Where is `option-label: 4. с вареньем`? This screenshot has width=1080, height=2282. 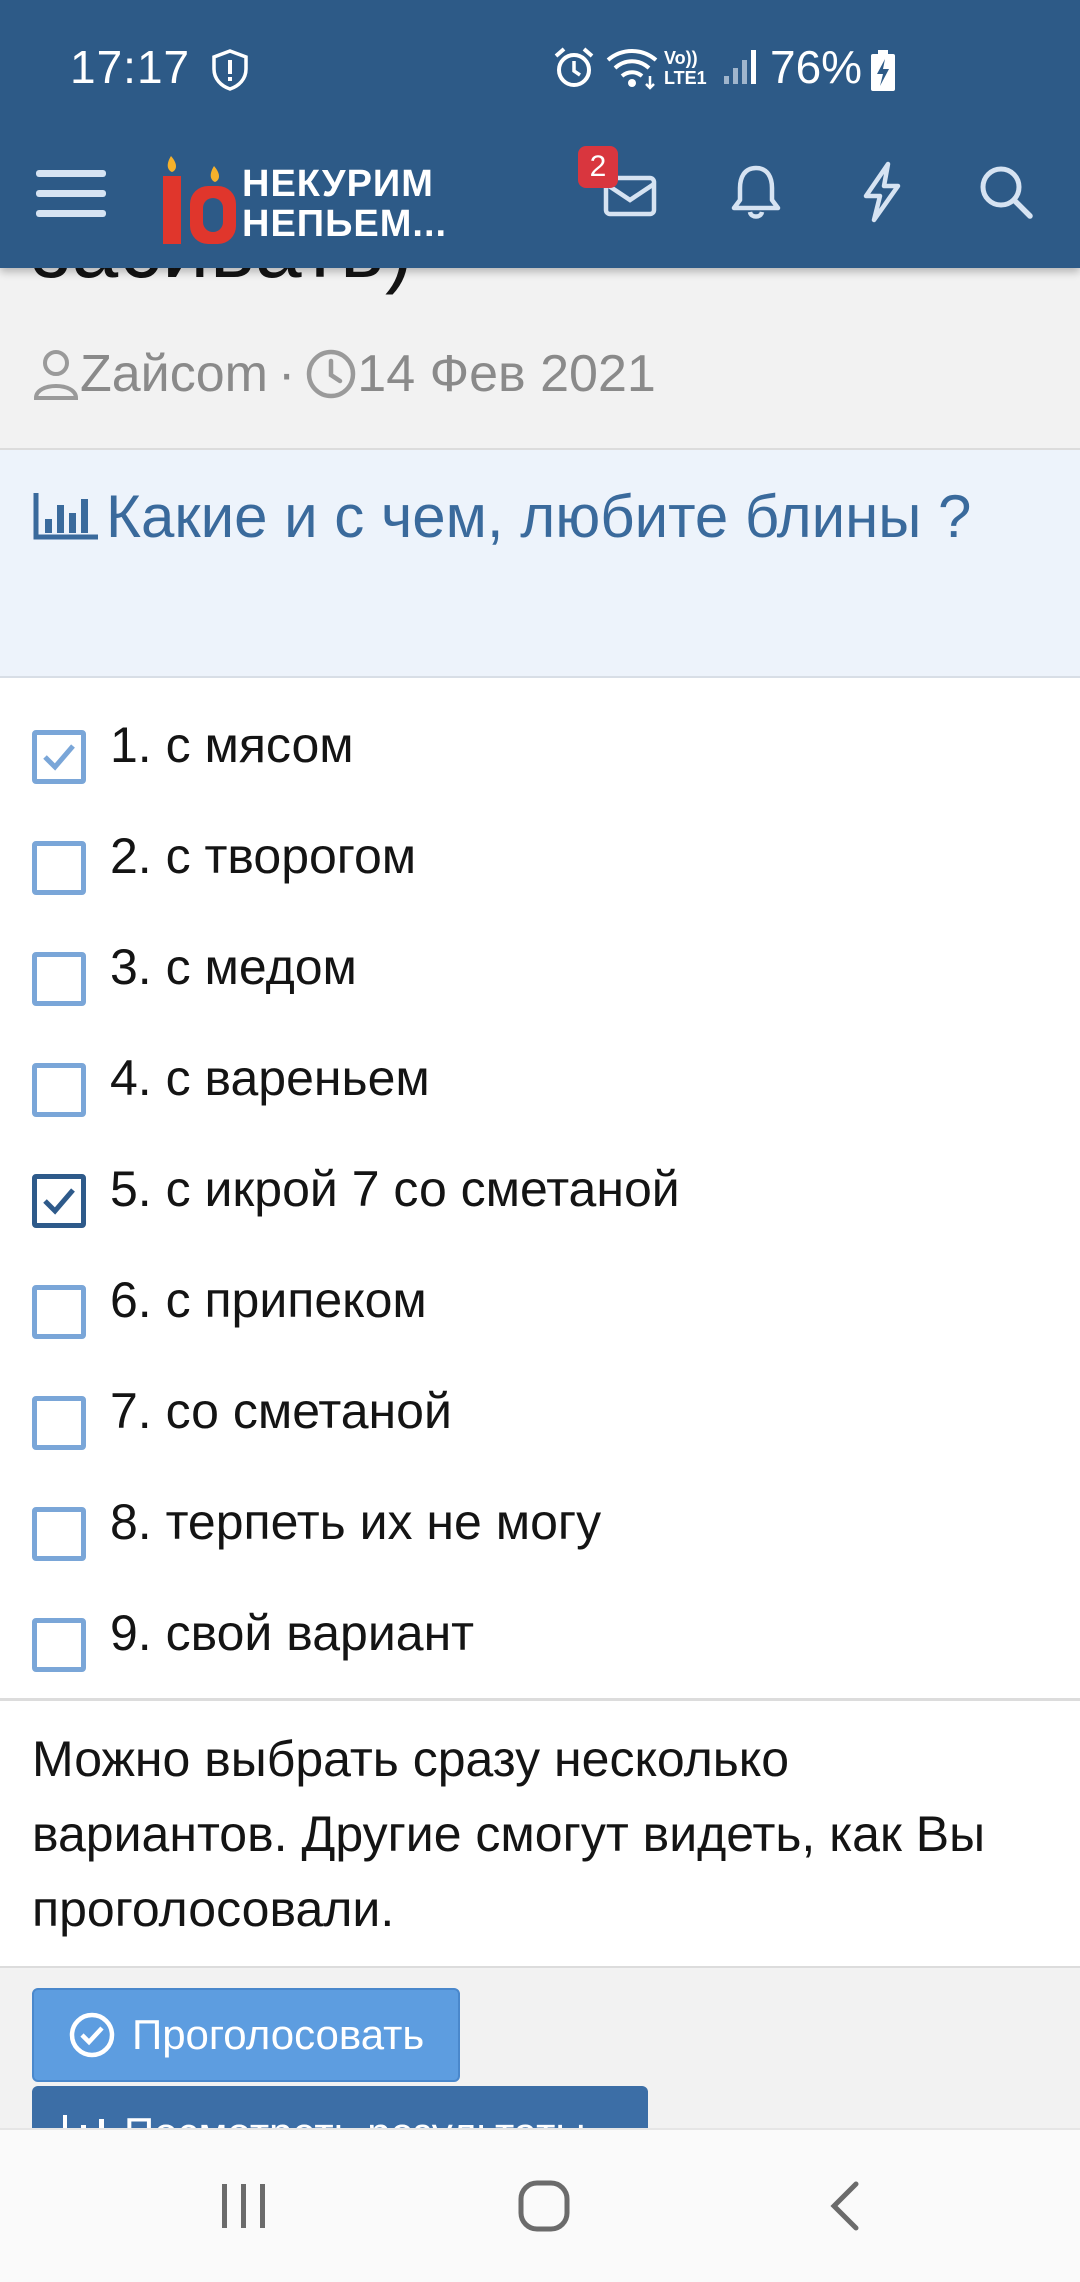 option-label: 4. с вареньем is located at coordinates (270, 1078).